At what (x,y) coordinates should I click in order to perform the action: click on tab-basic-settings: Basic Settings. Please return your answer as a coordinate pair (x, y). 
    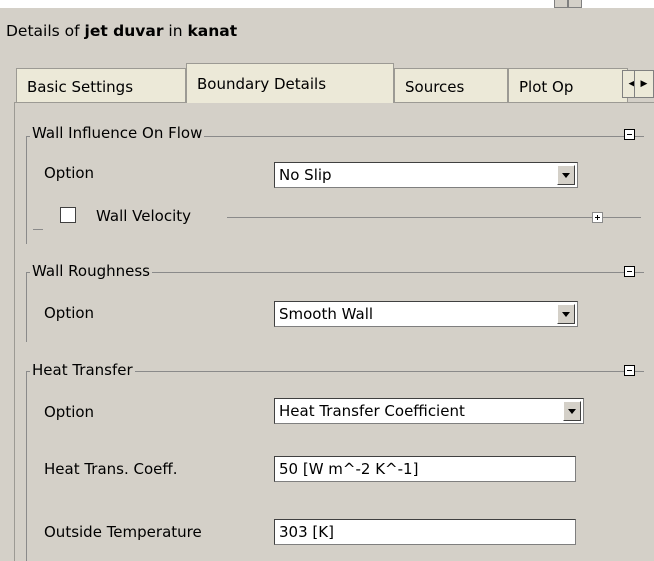
    Looking at the image, I should click on (101, 85).